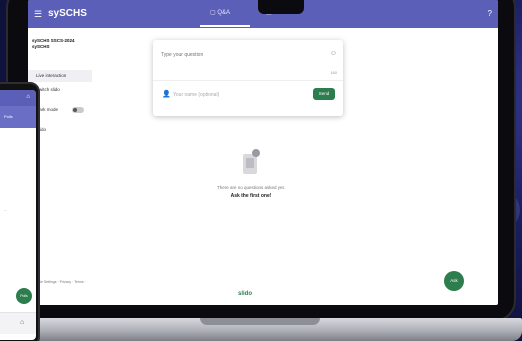  Describe the element at coordinates (333, 53) in the screenshot. I see `emoji-icon: ☺` at that location.